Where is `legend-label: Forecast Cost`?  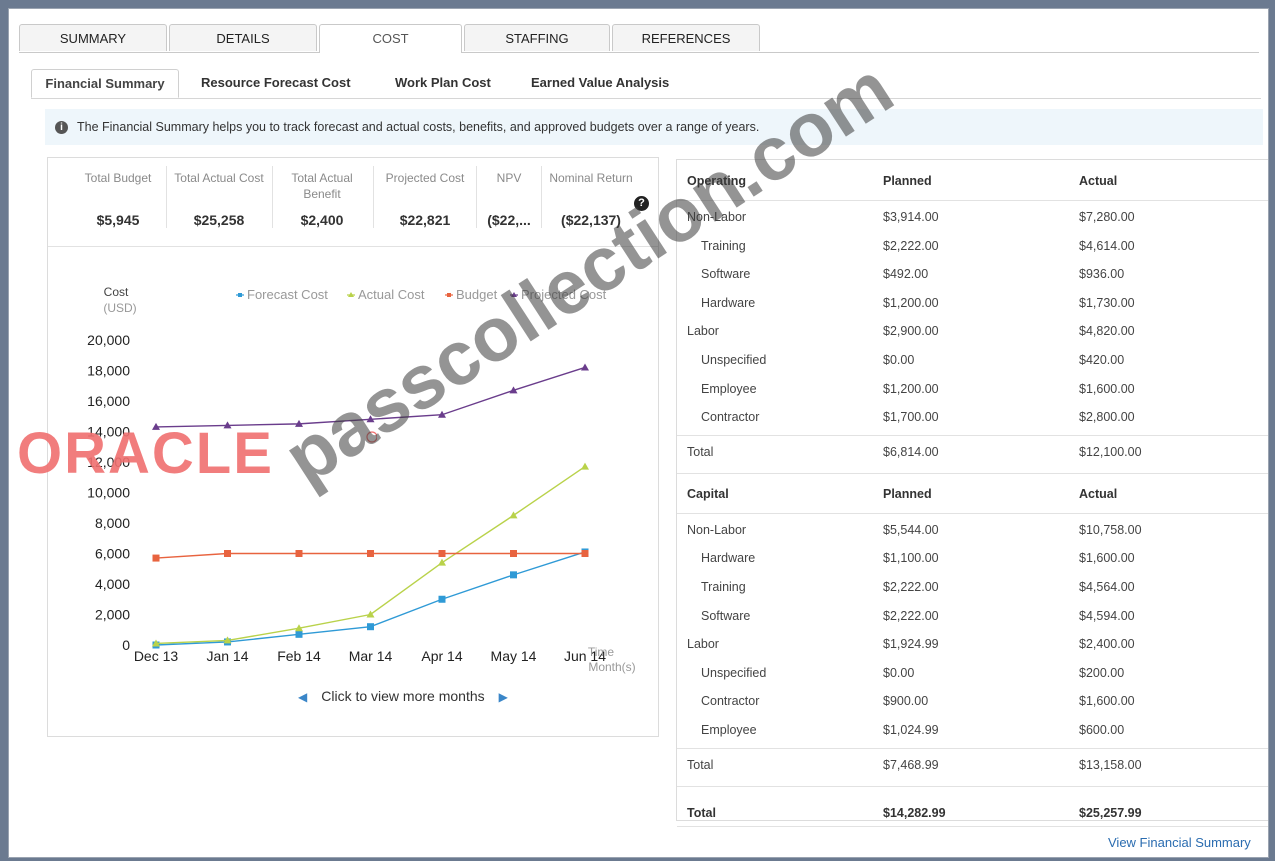
legend-label: Forecast Cost is located at coordinates (287, 294).